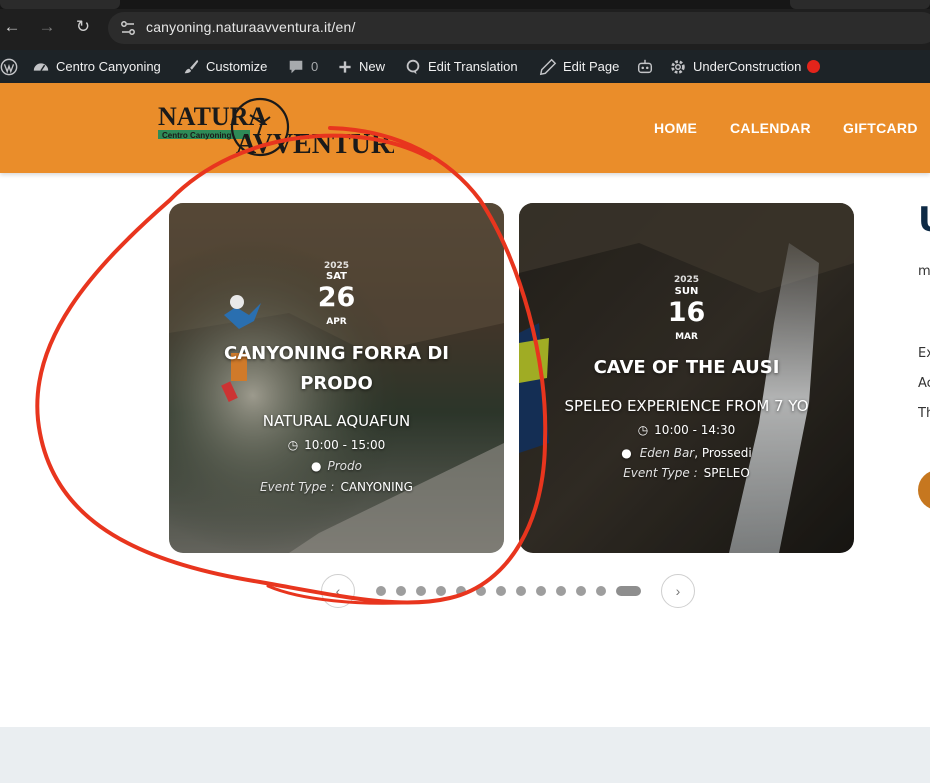  Describe the element at coordinates (345, 466) in the screenshot. I see `event-location-text: Prodo` at that location.